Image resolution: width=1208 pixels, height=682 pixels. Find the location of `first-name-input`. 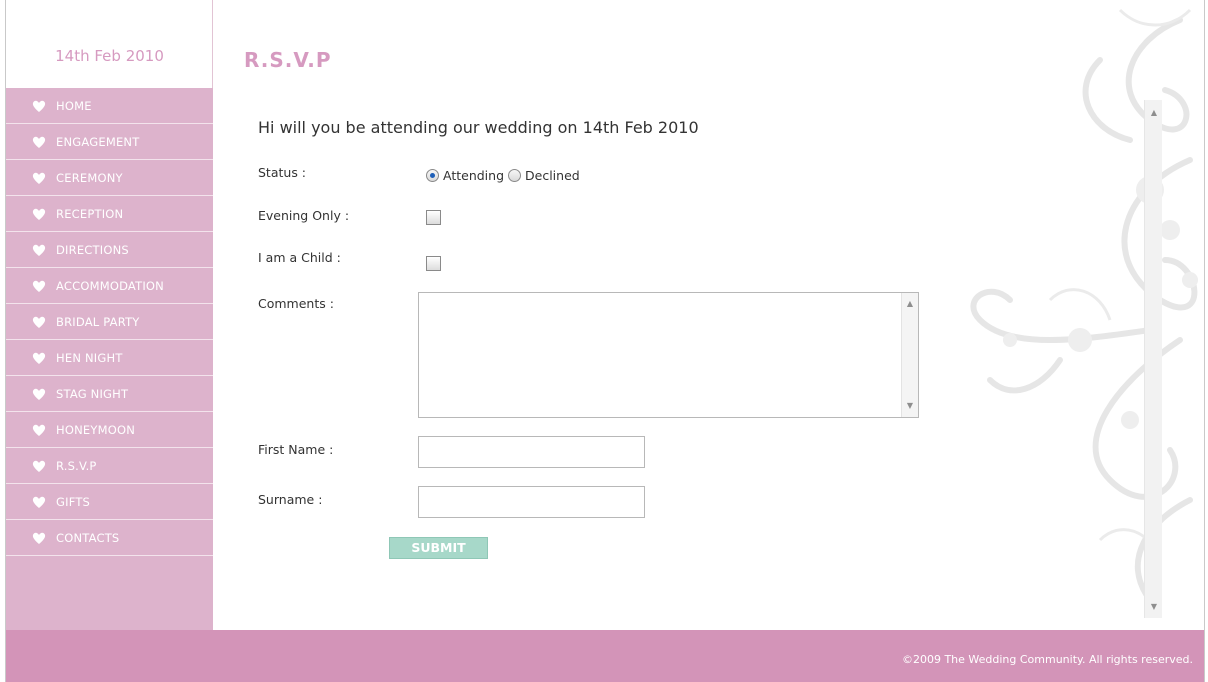

first-name-input is located at coordinates (531, 452).